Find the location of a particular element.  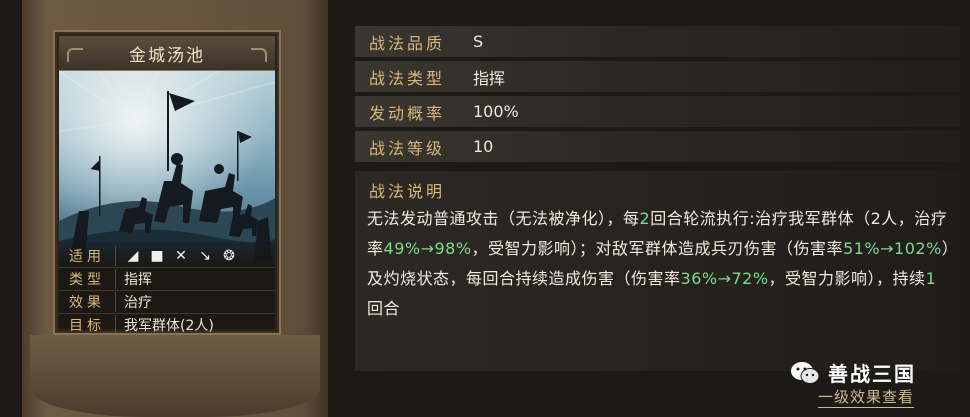

info-value: 100% is located at coordinates (496, 111).